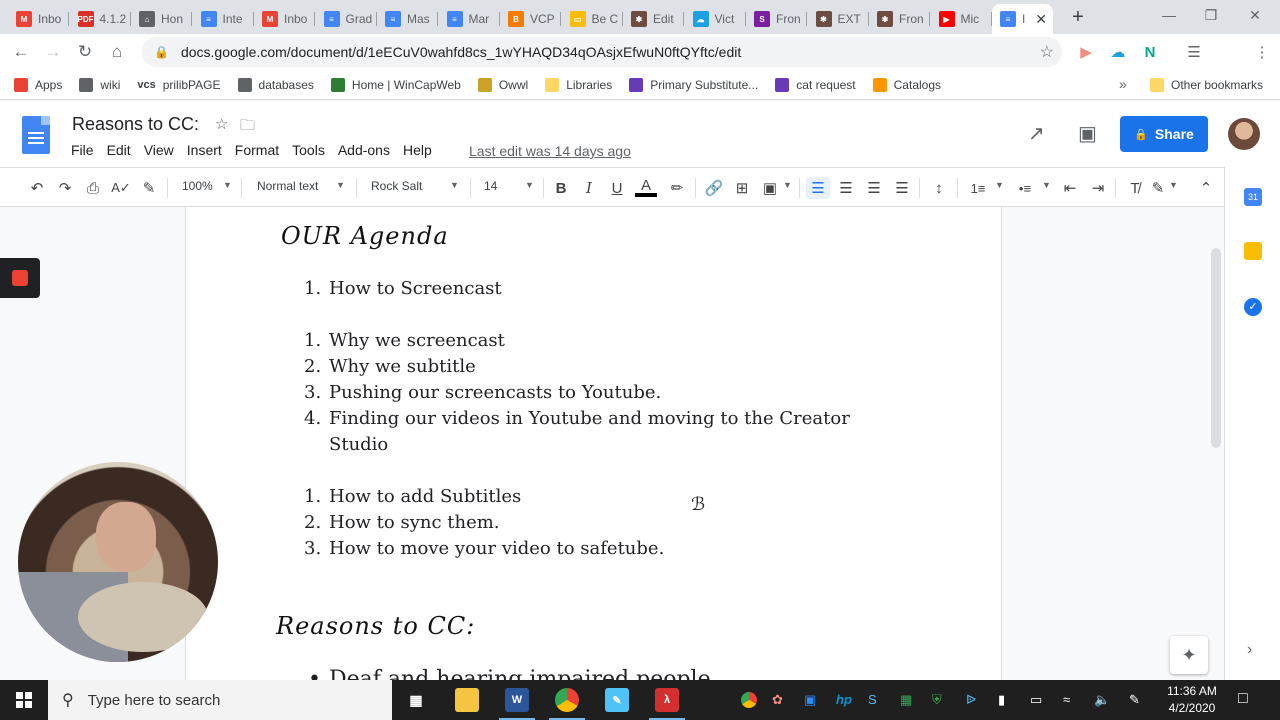 Image resolution: width=1280 pixels, height=720 pixels. What do you see at coordinates (65, 188) in the screenshot?
I see `redo-button: ↷` at bounding box center [65, 188].